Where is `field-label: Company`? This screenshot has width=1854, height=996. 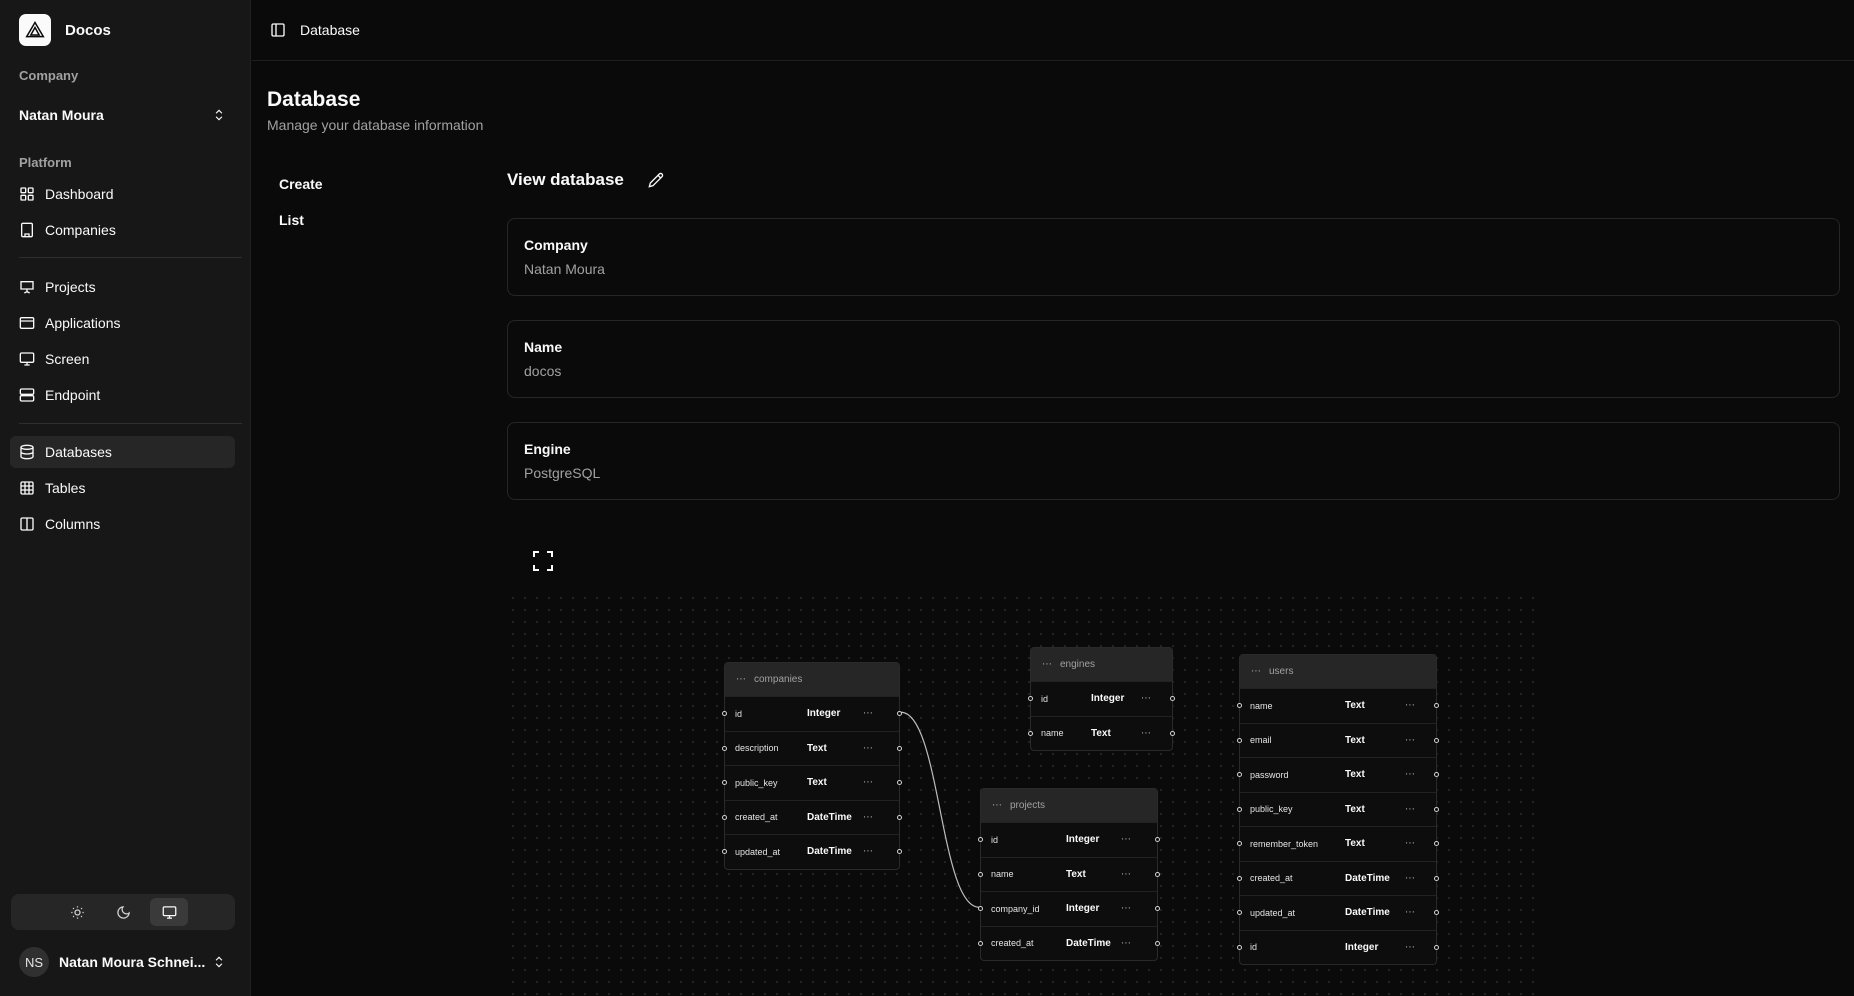 field-label: Company is located at coordinates (556, 245).